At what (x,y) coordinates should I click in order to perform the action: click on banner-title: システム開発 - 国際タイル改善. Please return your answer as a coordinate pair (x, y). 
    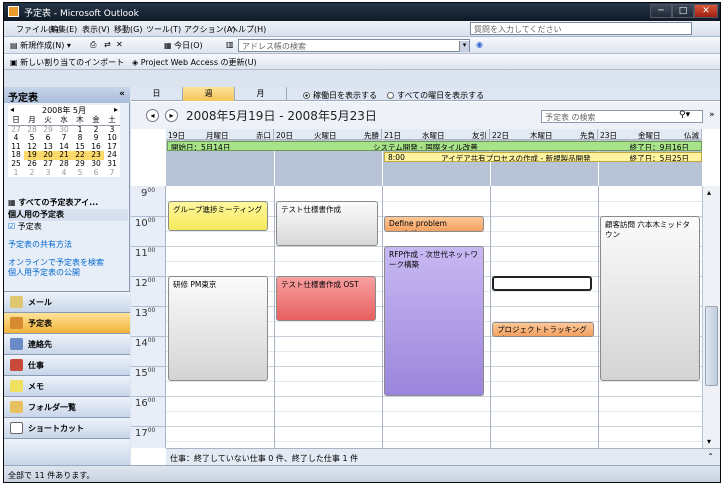
    Looking at the image, I should click on (425, 147).